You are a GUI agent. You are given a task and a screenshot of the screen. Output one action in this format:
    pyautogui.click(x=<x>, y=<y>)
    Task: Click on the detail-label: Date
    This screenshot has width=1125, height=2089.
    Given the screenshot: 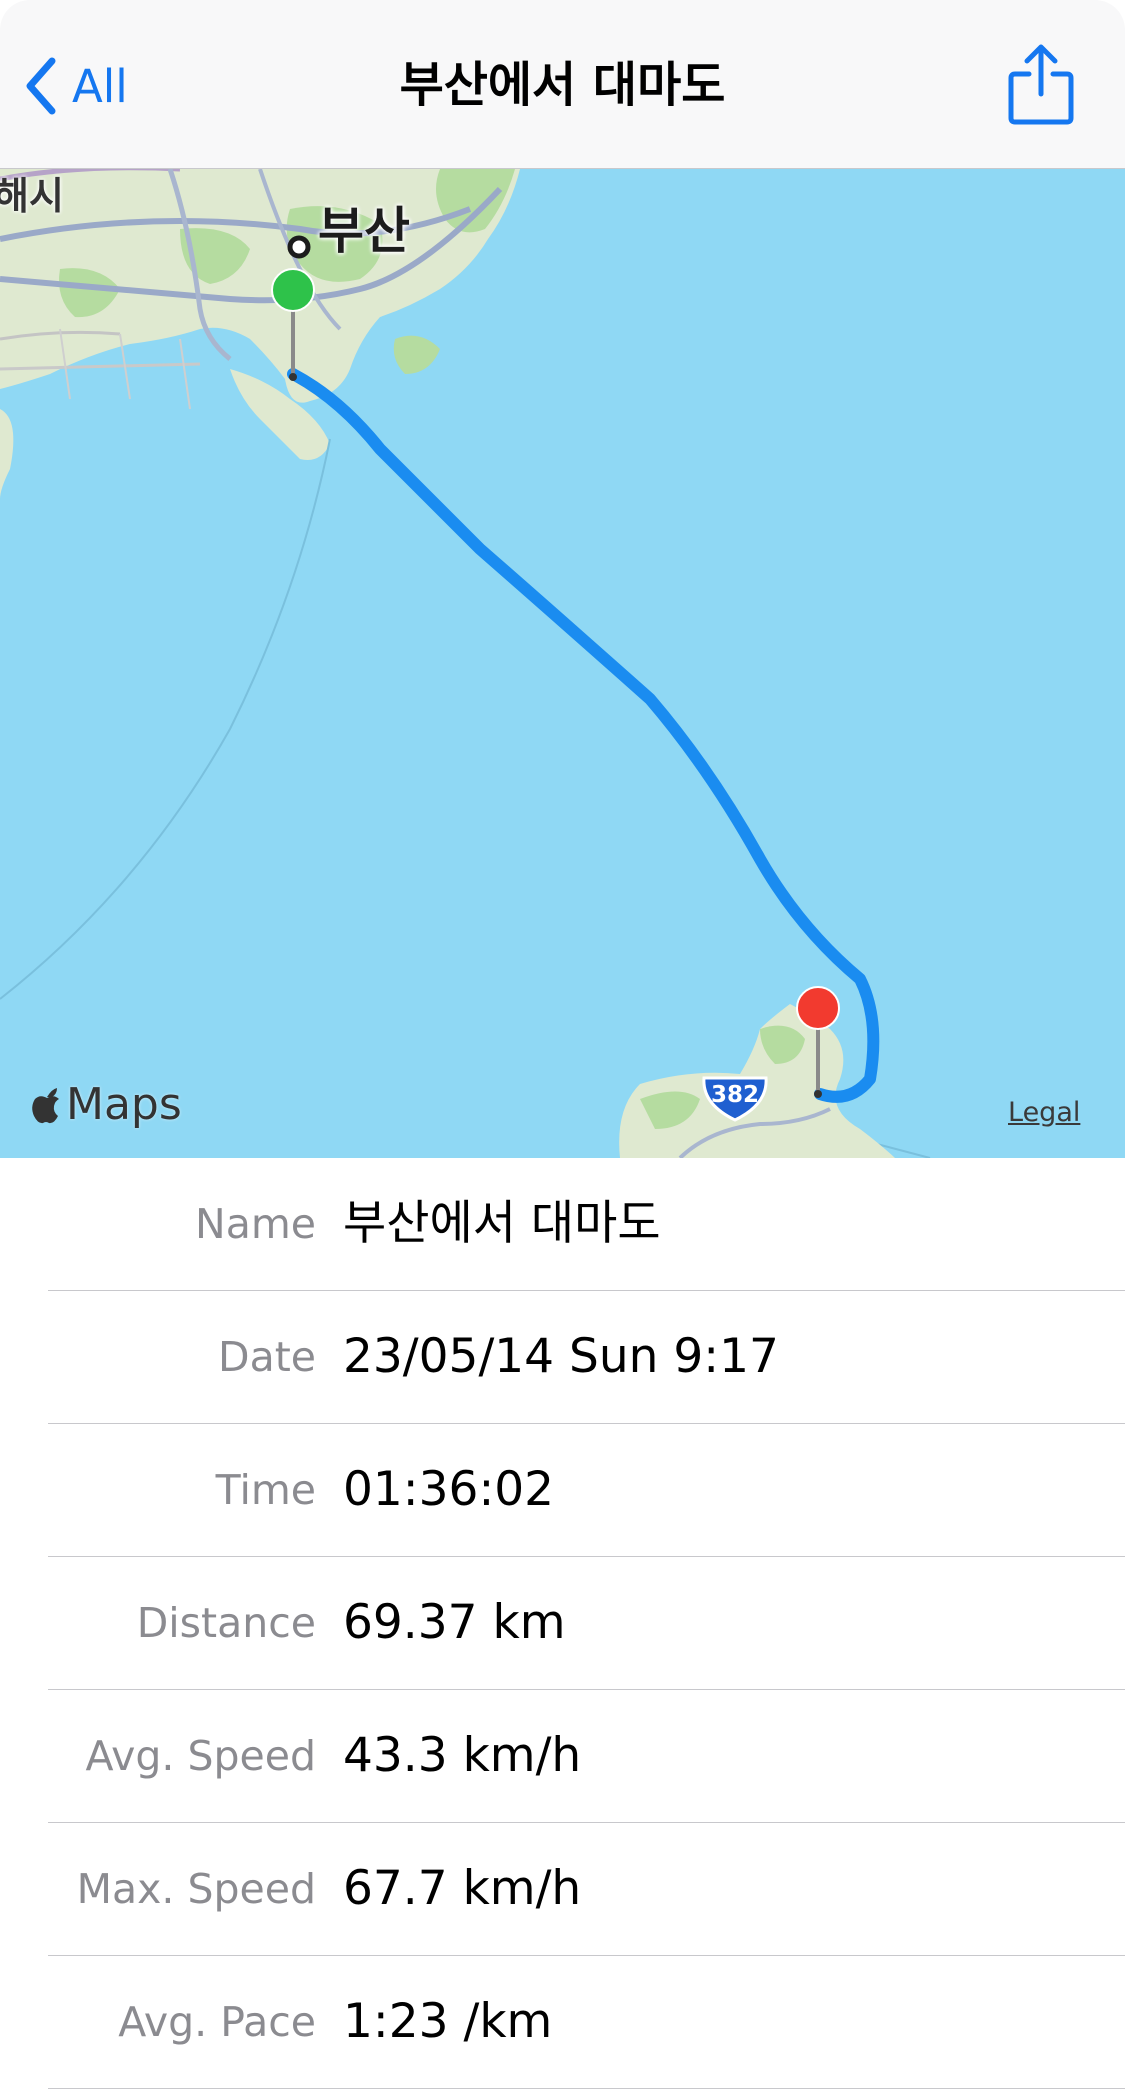 What is the action you would take?
    pyautogui.click(x=267, y=1357)
    